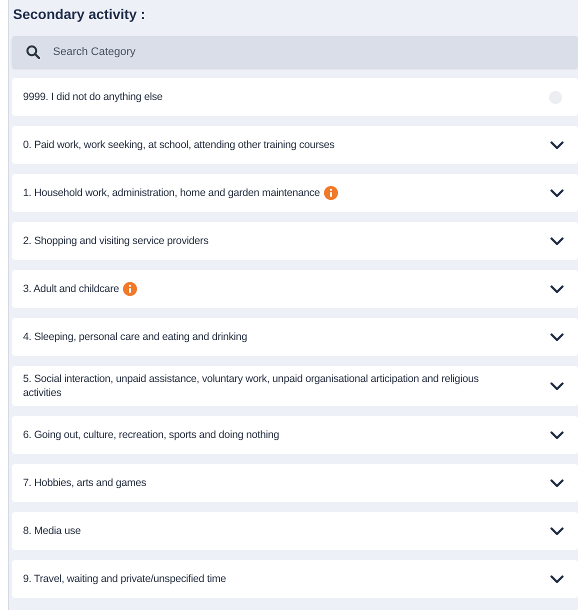  Describe the element at coordinates (251, 386) in the screenshot. I see `category-label: 5. Social interaction, unpaid assistance, voluntary work, unpaid organisational articipation and religious activities` at that location.